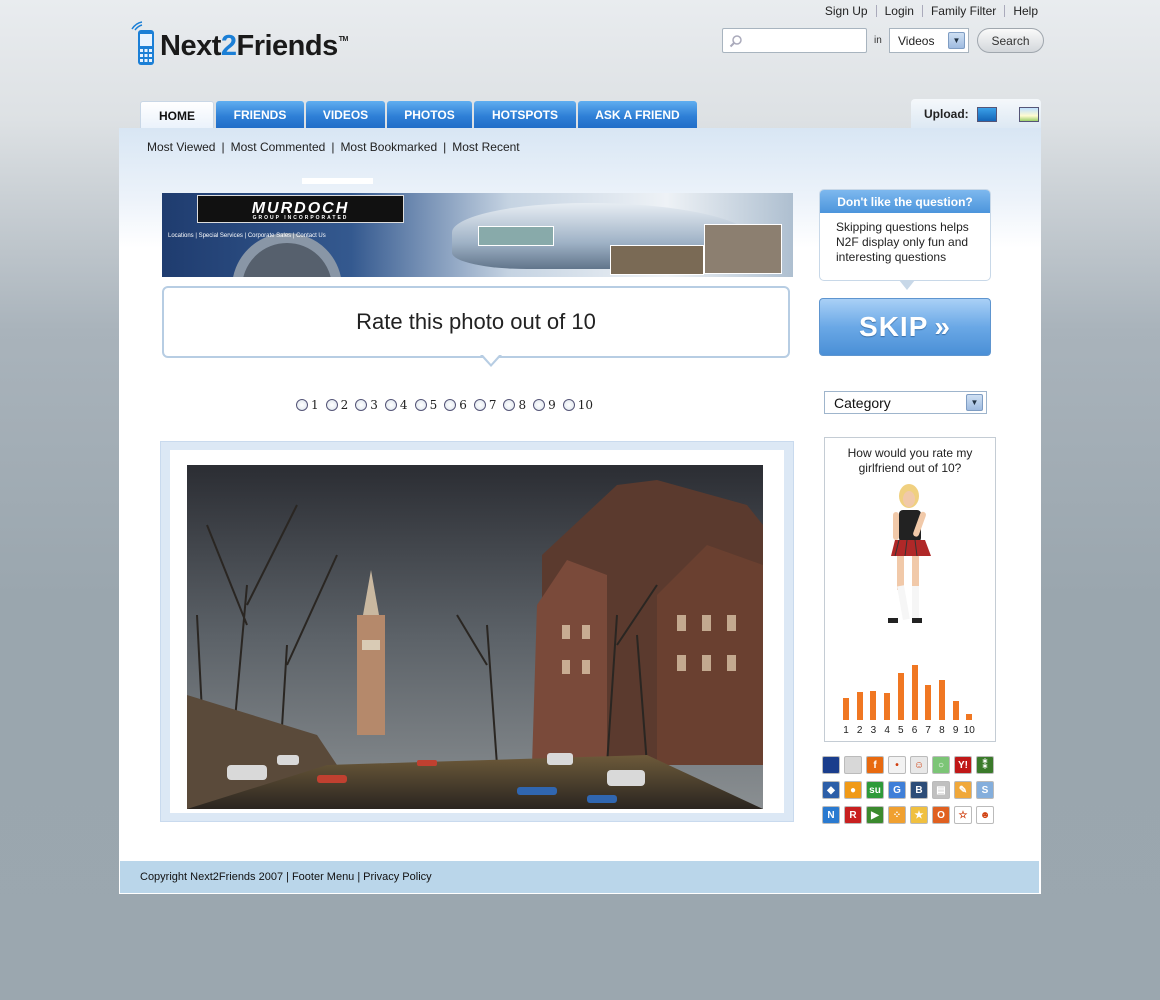 Image resolution: width=1160 pixels, height=1000 pixels. Describe the element at coordinates (637, 115) in the screenshot. I see `tab-ask-a-friend: ASK A FRIEND` at that location.